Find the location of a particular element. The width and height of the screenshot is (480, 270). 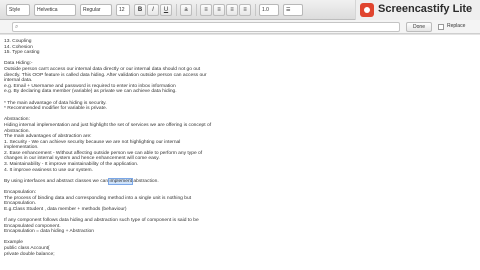

line-text: abstraction. is located at coordinates (145, 181).